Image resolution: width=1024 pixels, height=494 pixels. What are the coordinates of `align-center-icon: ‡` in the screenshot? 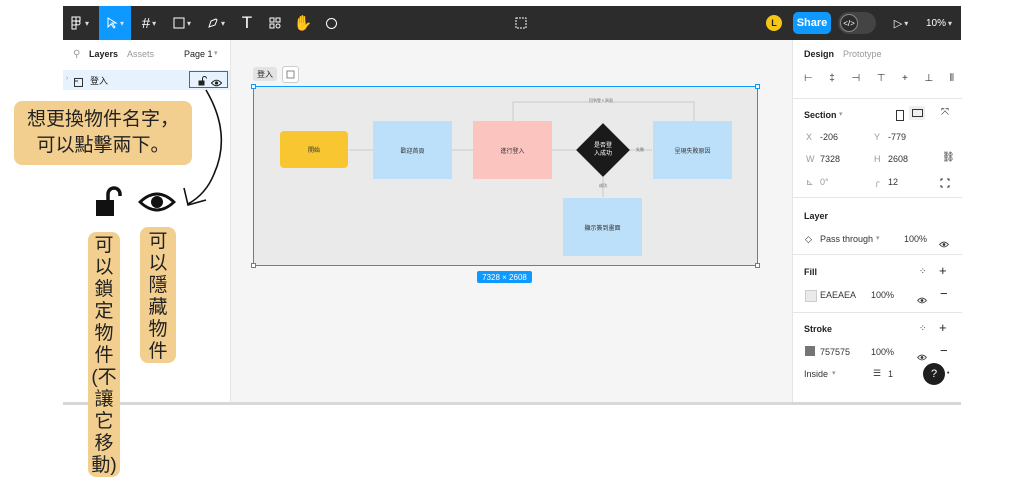 It's located at (832, 79).